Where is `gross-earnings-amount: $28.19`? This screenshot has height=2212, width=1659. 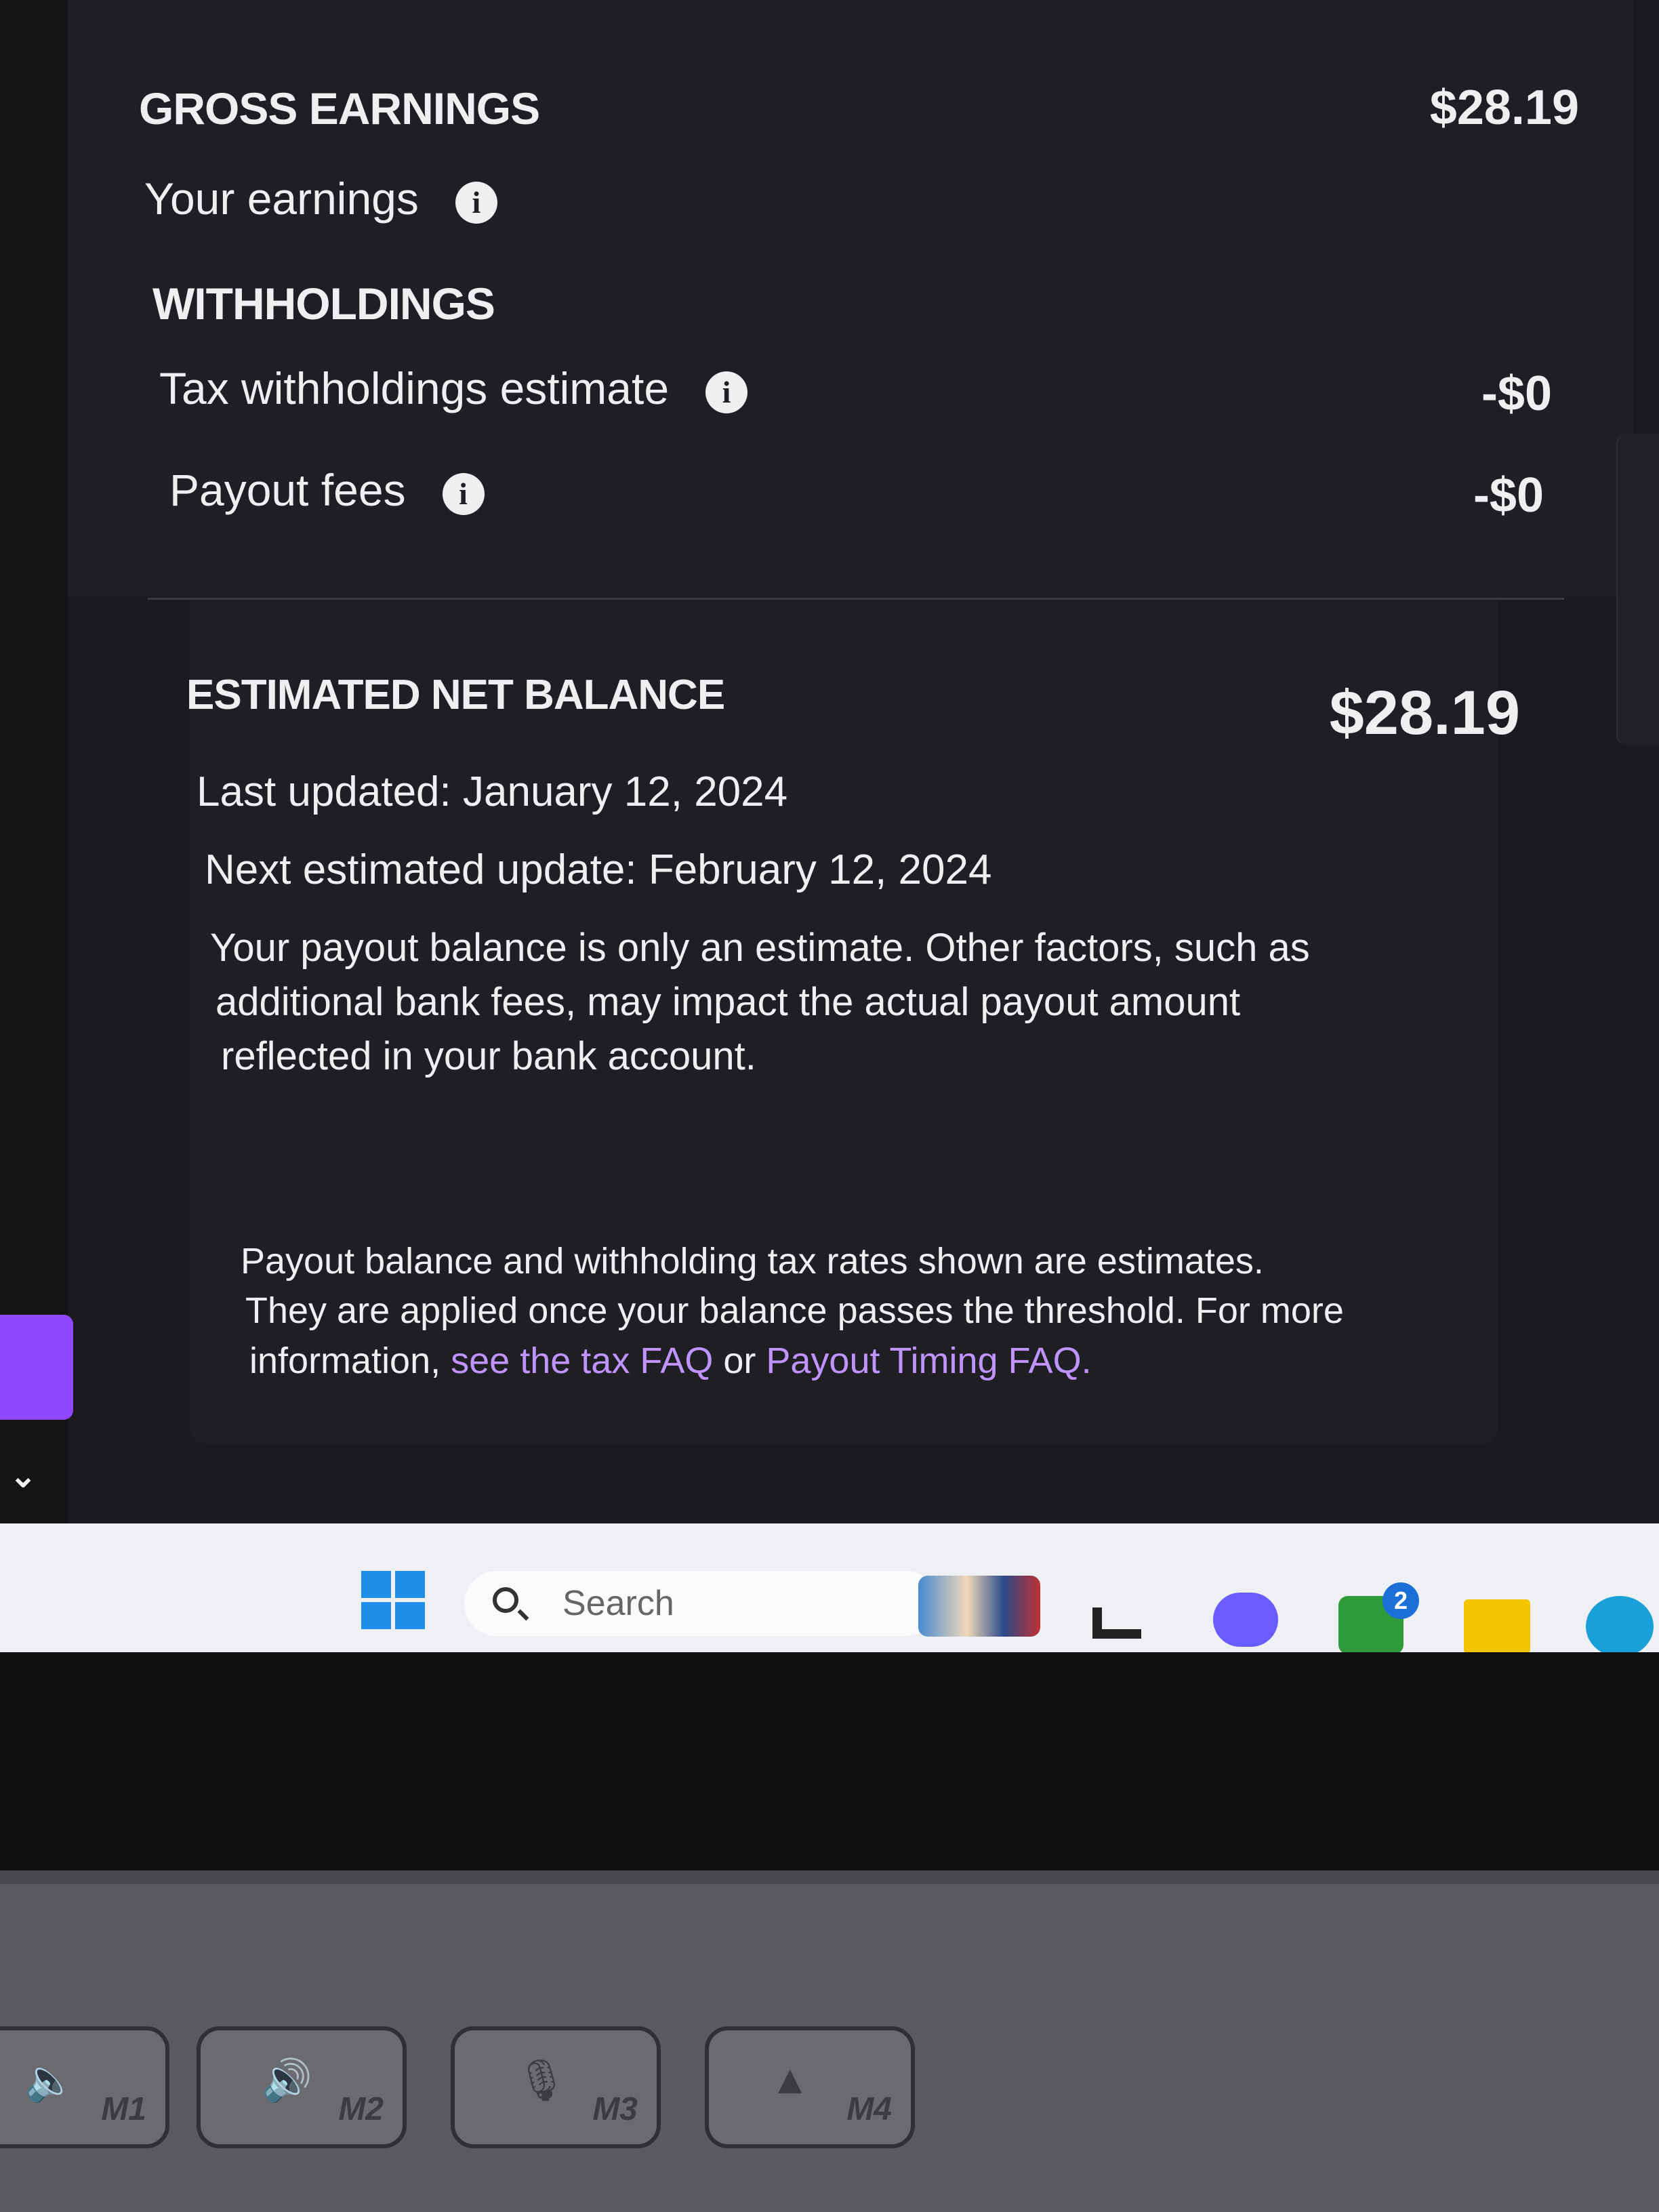 gross-earnings-amount: $28.19 is located at coordinates (1504, 108).